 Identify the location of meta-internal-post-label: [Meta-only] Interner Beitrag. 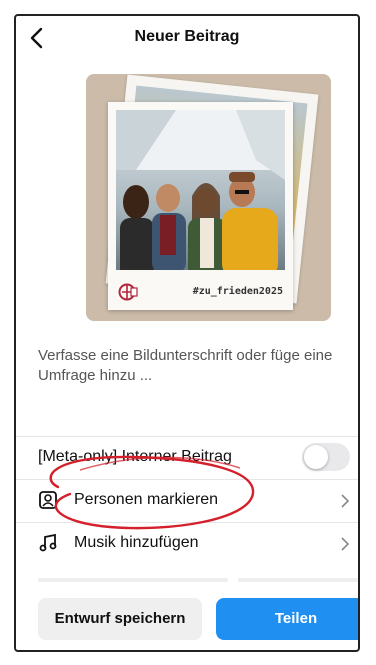
(135, 456).